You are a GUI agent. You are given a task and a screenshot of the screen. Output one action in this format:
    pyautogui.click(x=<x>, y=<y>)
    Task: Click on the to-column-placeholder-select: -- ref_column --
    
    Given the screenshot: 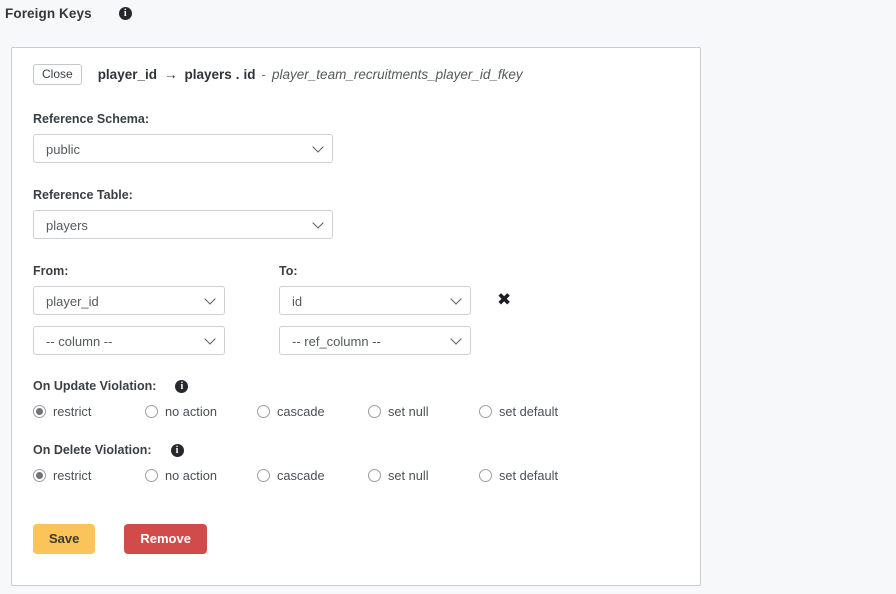 What is the action you would take?
    pyautogui.click(x=375, y=340)
    